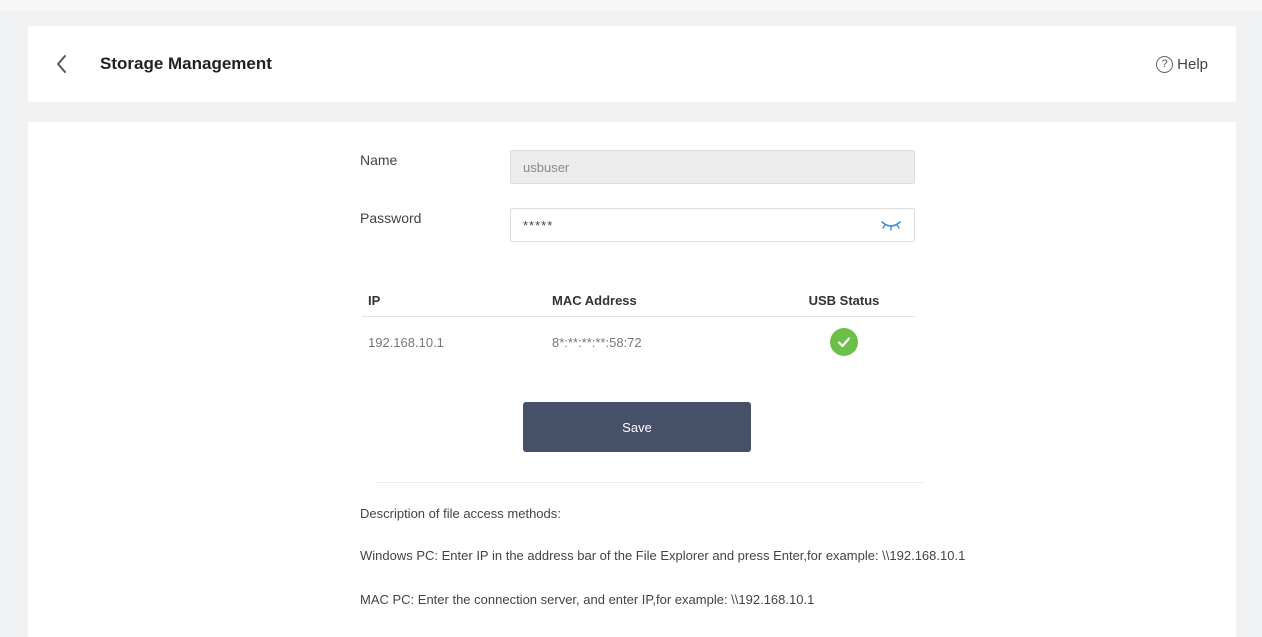  Describe the element at coordinates (712, 167) in the screenshot. I see `name-field: usbuser` at that location.